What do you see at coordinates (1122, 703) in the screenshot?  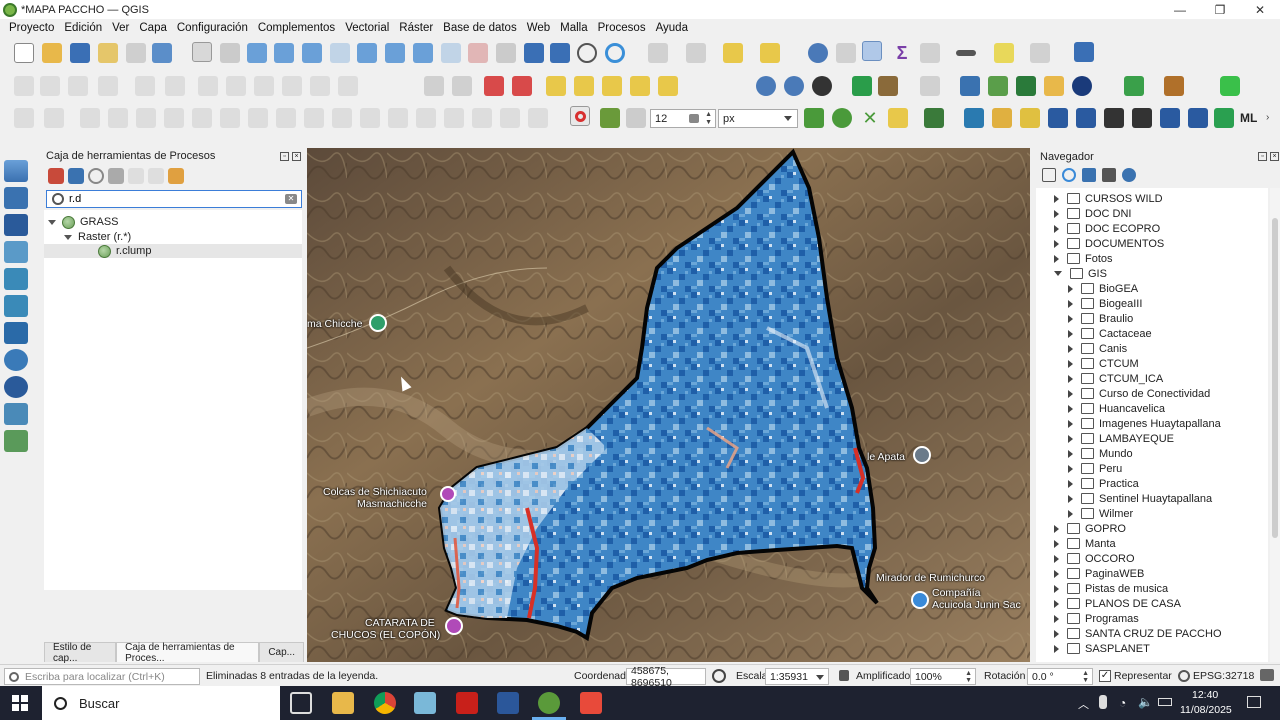 I see `wifi-icon: ◔` at bounding box center [1122, 703].